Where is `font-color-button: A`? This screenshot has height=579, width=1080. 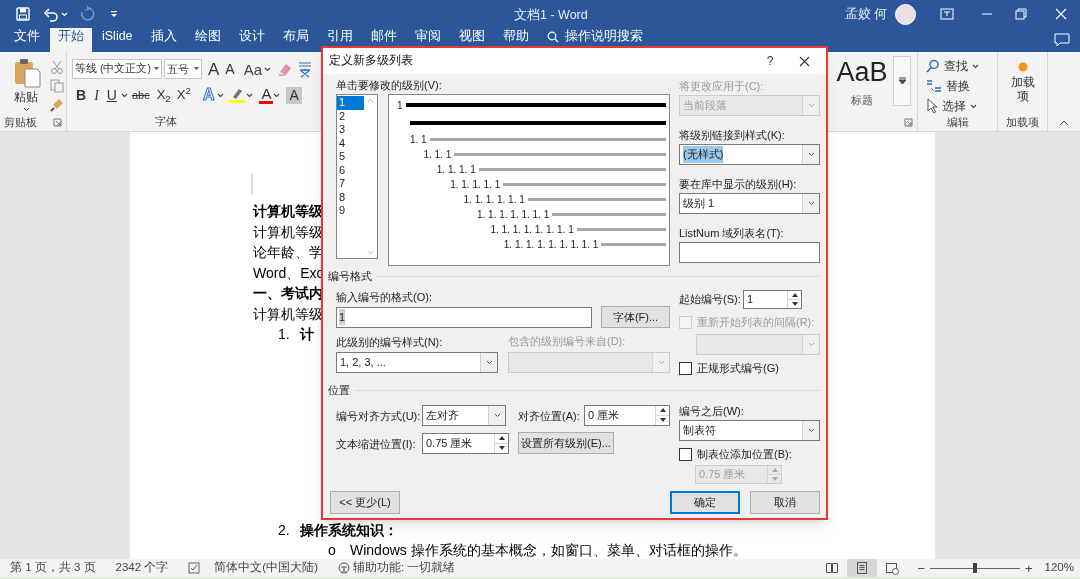 font-color-button: A is located at coordinates (266, 95).